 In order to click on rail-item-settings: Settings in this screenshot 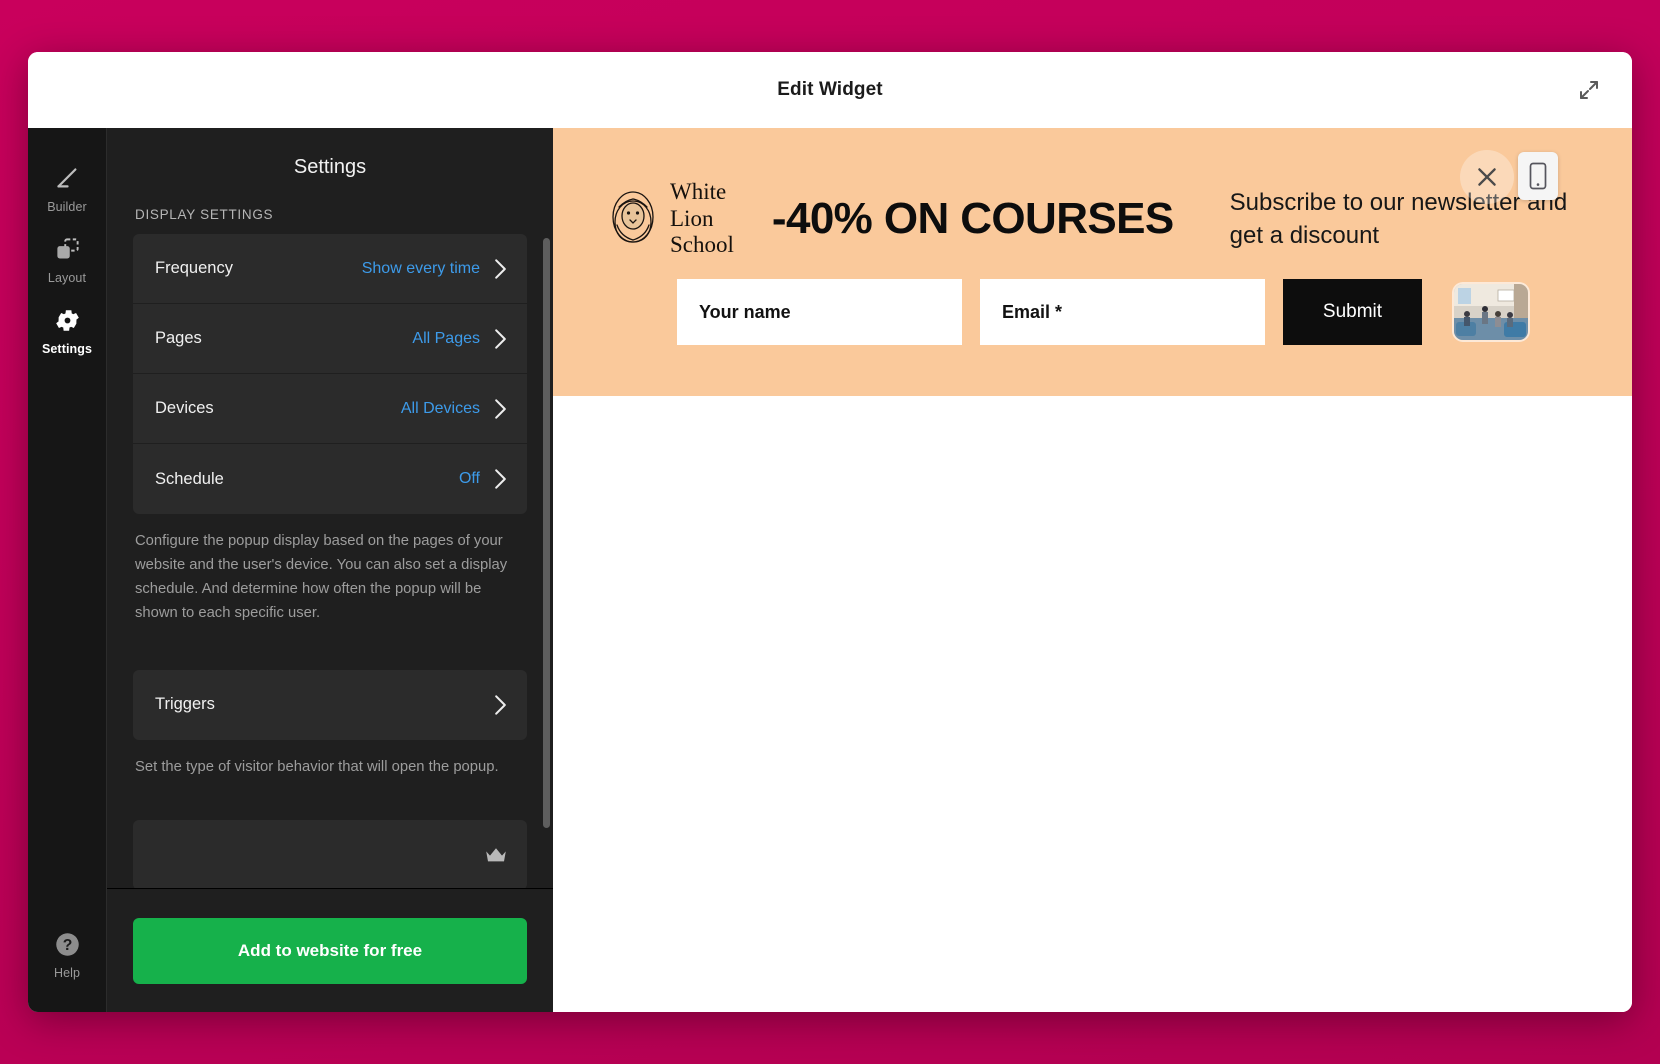, I will do `click(67, 329)`.